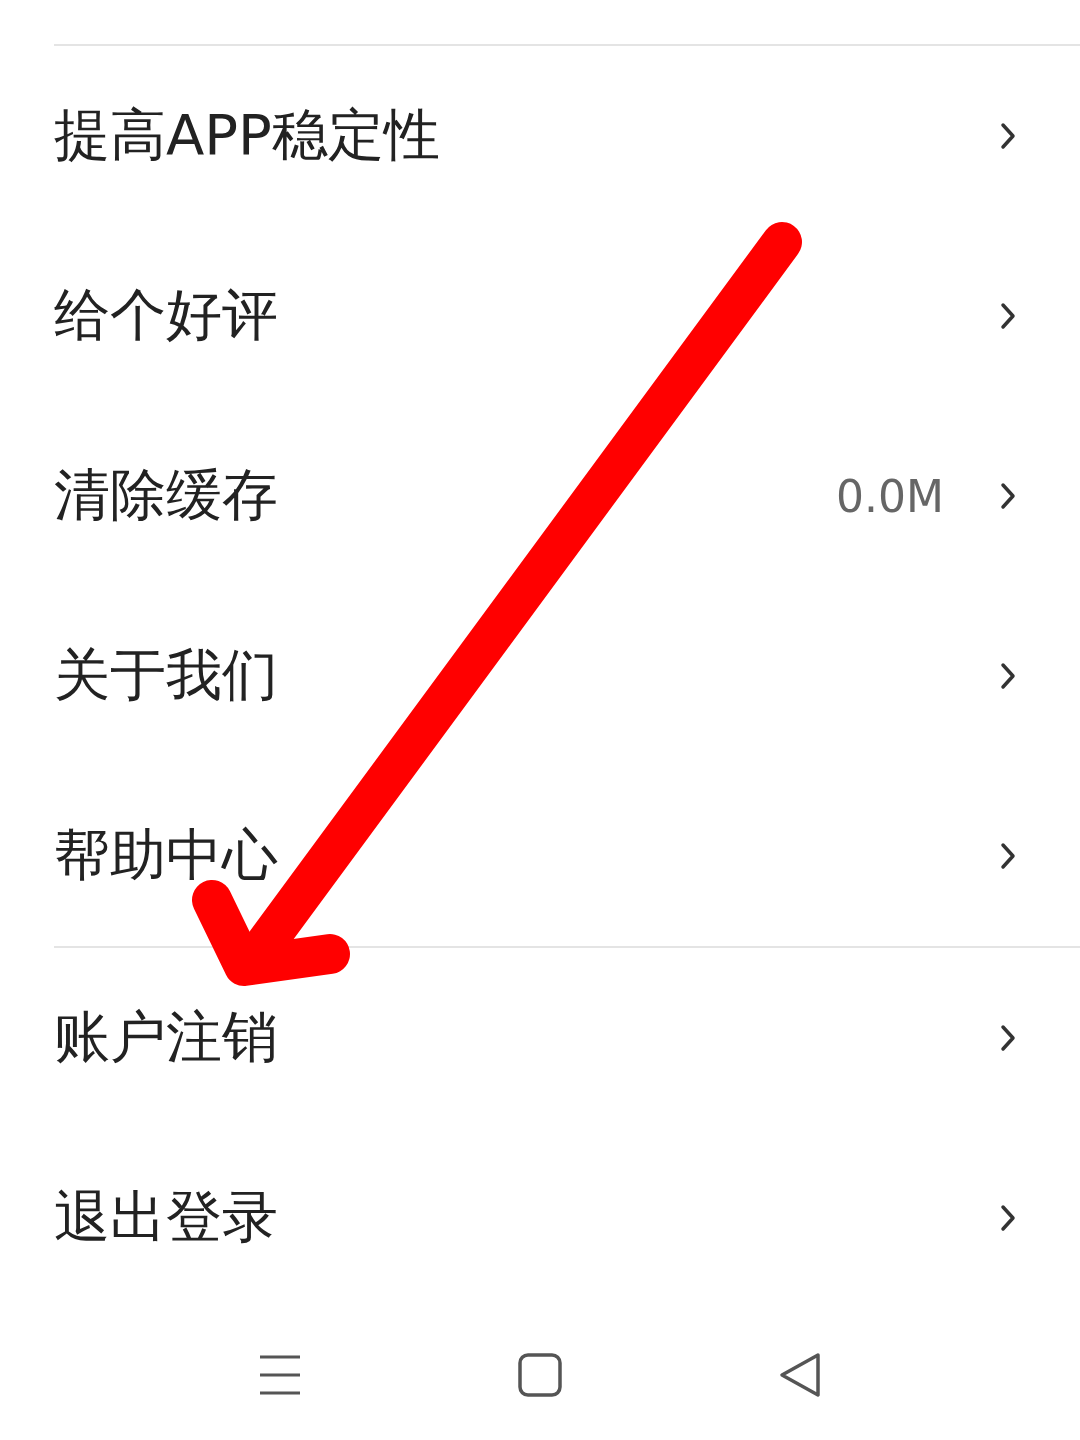 This screenshot has width=1080, height=1440. What do you see at coordinates (166, 856) in the screenshot?
I see `menu-item-label: 帮助中心` at bounding box center [166, 856].